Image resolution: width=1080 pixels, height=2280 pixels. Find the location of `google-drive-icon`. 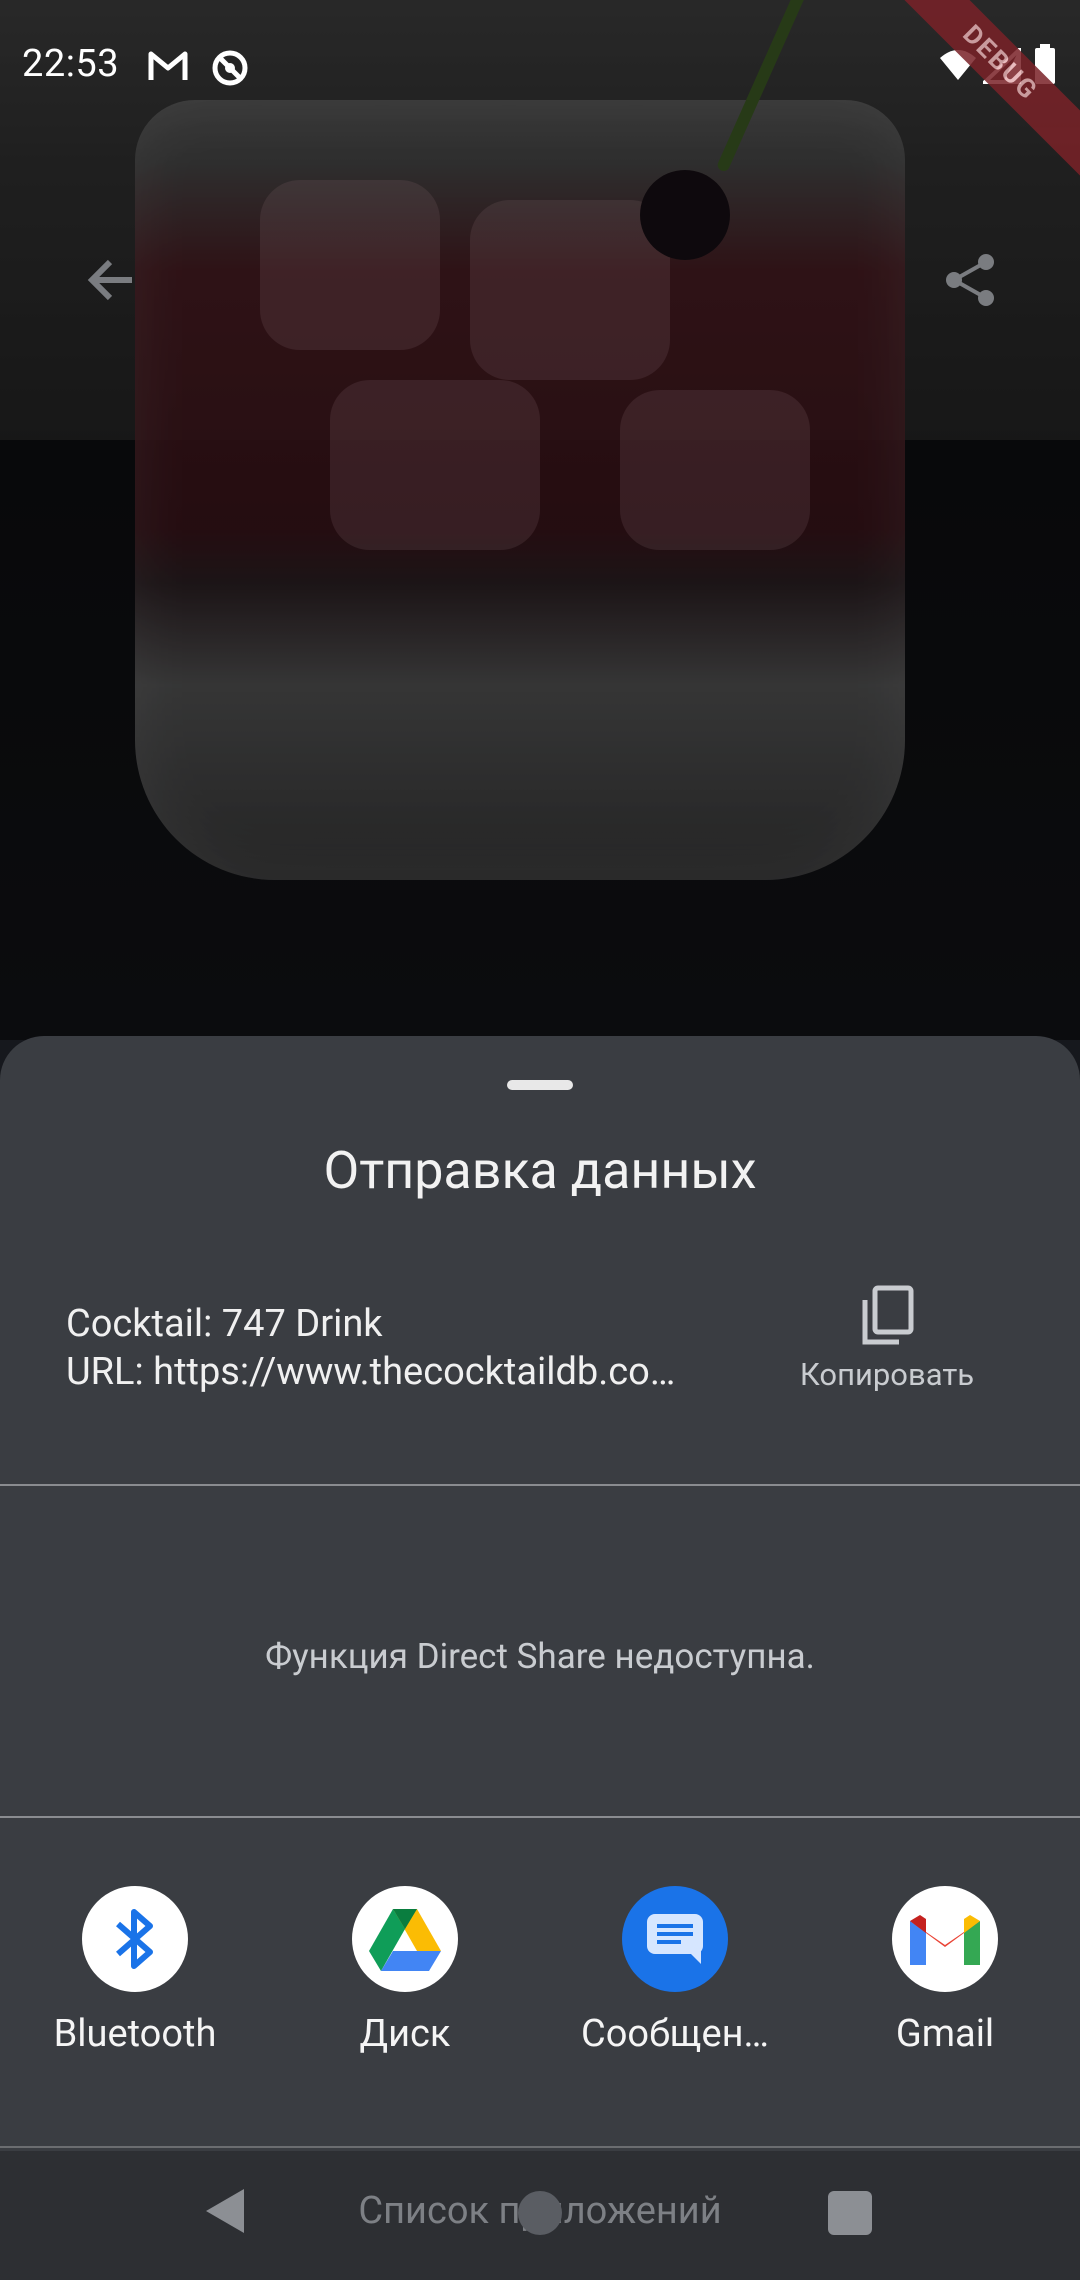

google-drive-icon is located at coordinates (405, 1939).